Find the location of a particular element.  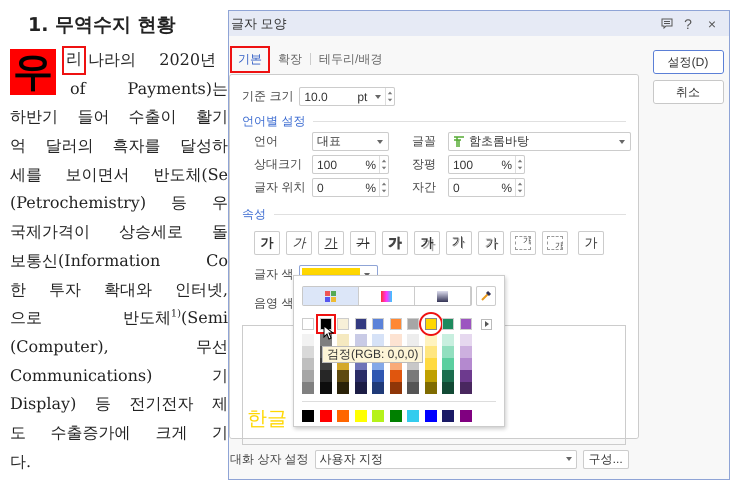

document-text: (Computer), 무선 is located at coordinates (119, 347).